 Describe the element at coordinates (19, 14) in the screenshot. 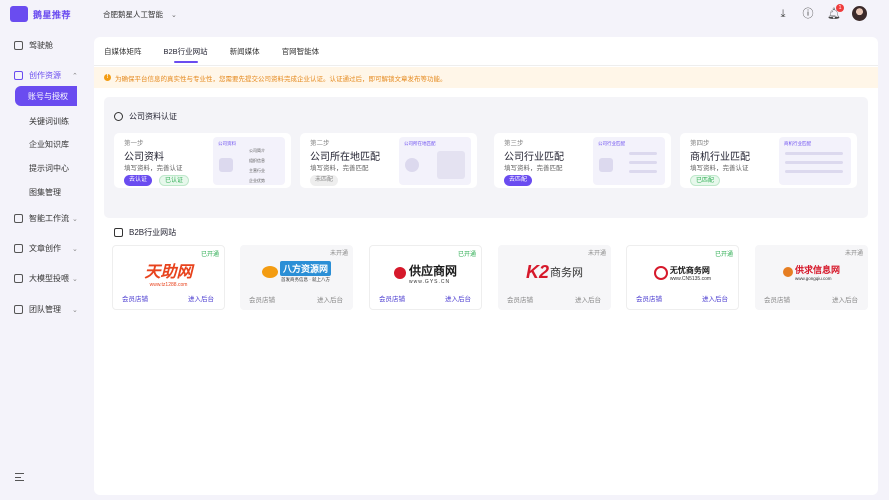

I see `logo-icon` at that location.